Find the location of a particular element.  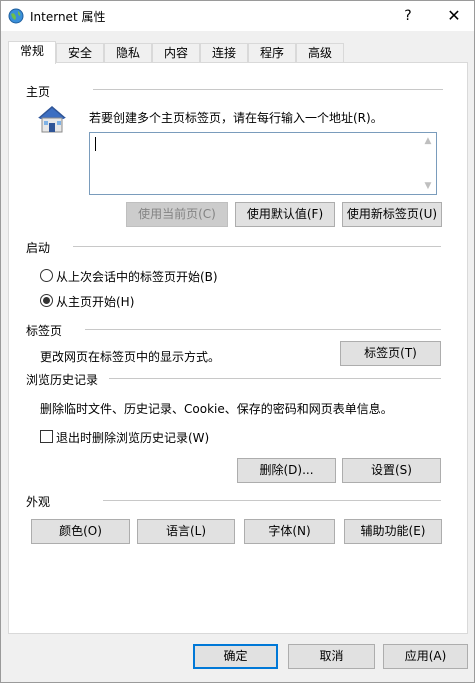

scroll-down-icon: ▼ is located at coordinates (428, 186).